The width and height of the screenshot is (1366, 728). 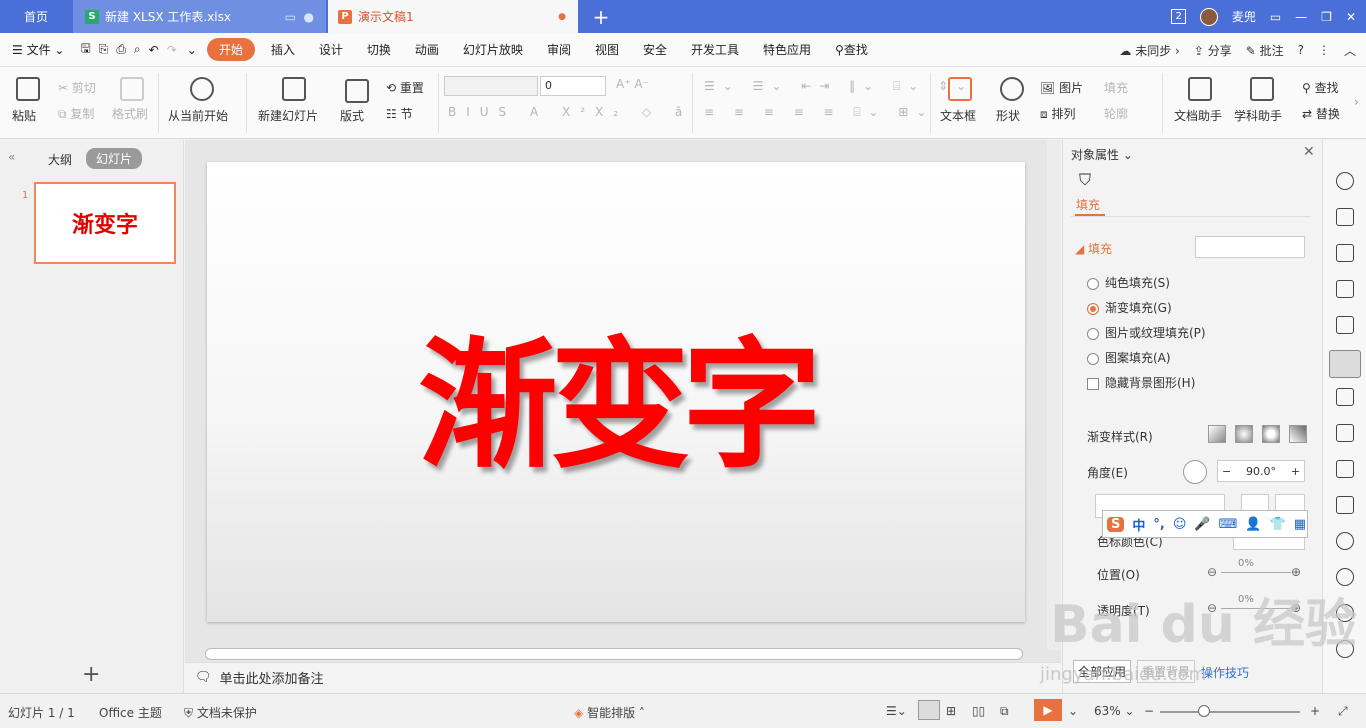 What do you see at coordinates (357, 91) in the screenshot?
I see `layout-icon` at bounding box center [357, 91].